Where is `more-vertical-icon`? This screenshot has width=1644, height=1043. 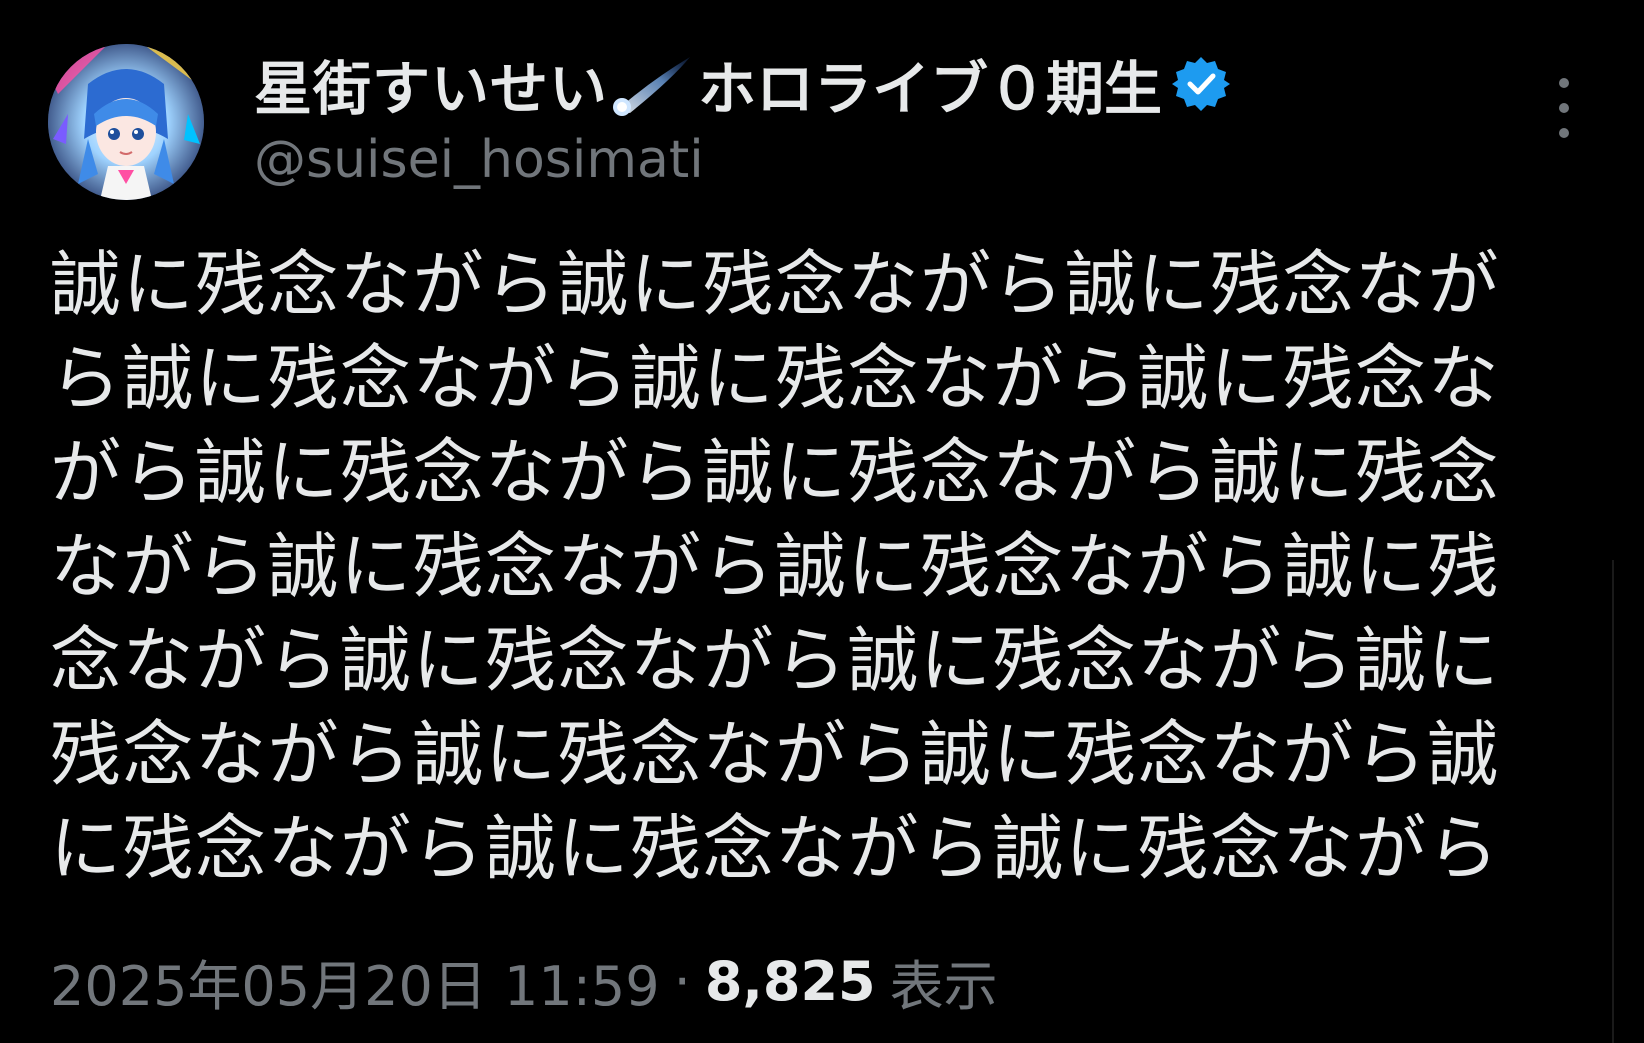
more-vertical-icon is located at coordinates (1564, 108).